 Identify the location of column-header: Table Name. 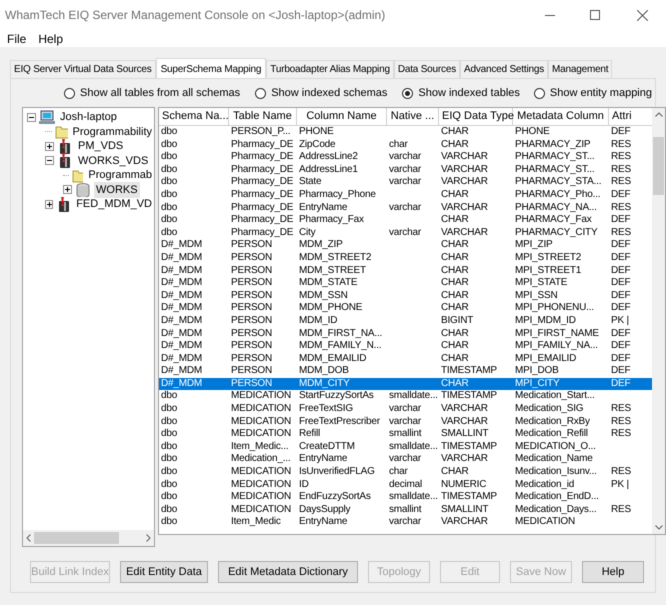
(263, 116).